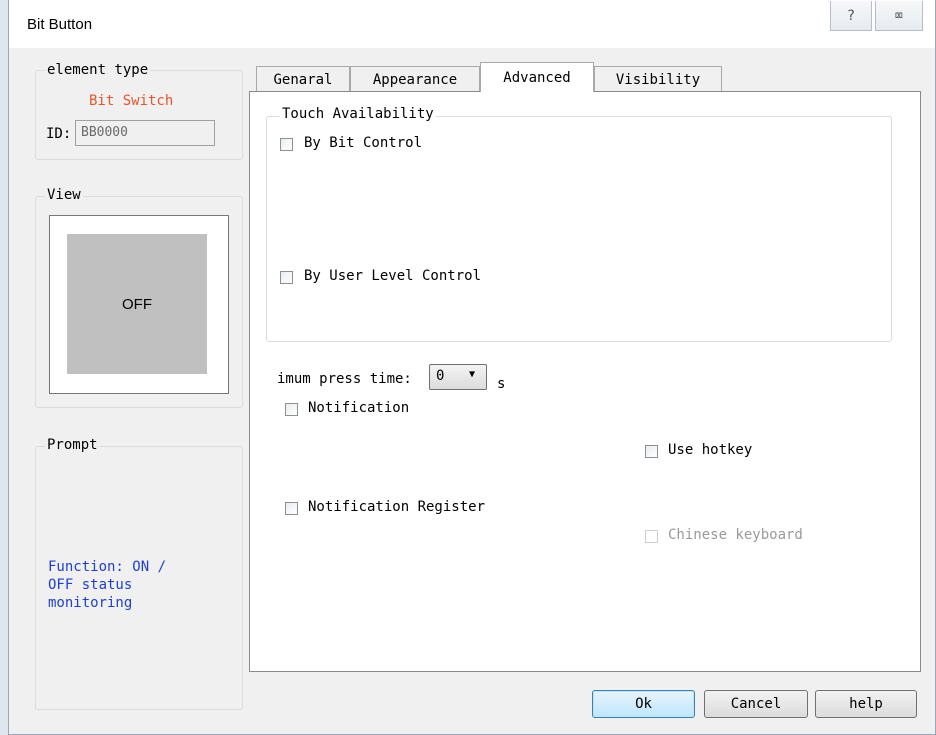 The image size is (936, 735). Describe the element at coordinates (393, 276) in the screenshot. I see `by-user-level-control-label: By User Level Control` at that location.